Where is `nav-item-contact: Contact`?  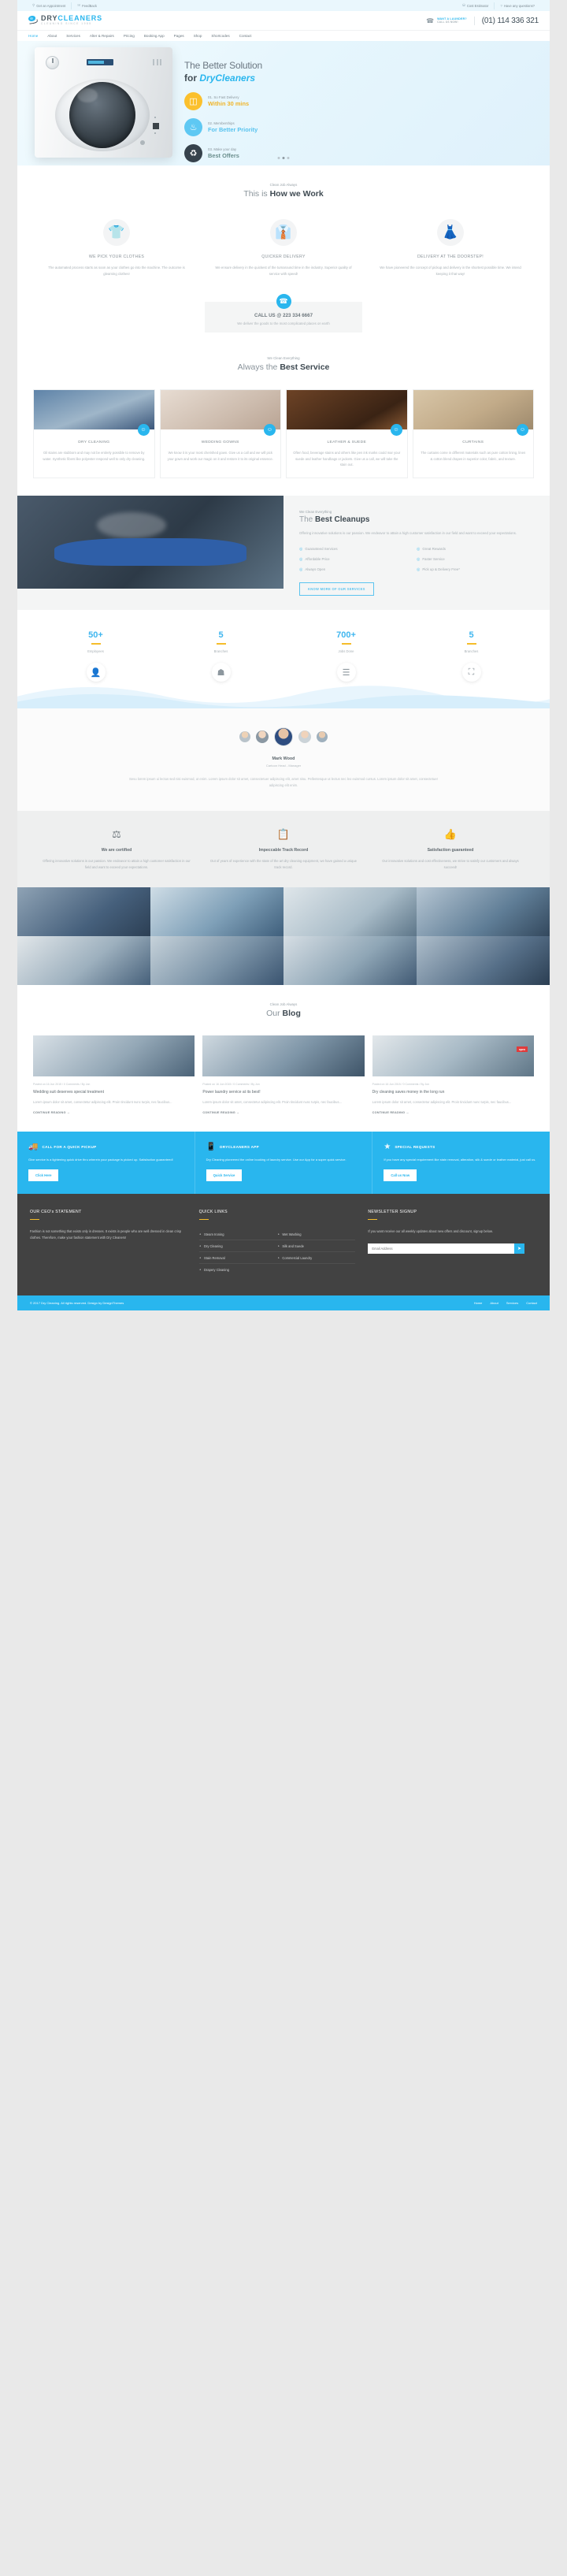 nav-item-contact: Contact is located at coordinates (245, 36).